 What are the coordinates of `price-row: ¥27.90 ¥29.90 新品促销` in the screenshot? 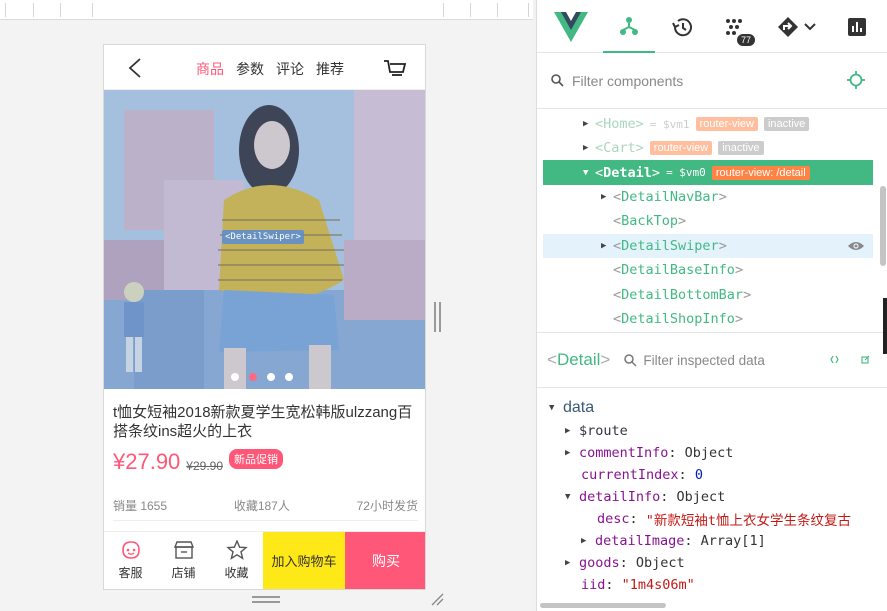 It's located at (265, 462).